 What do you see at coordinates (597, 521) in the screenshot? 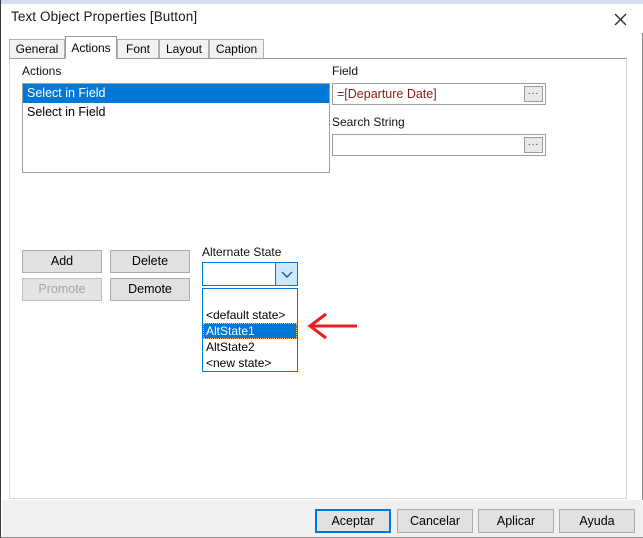
I see `help-button: Ayuda` at bounding box center [597, 521].